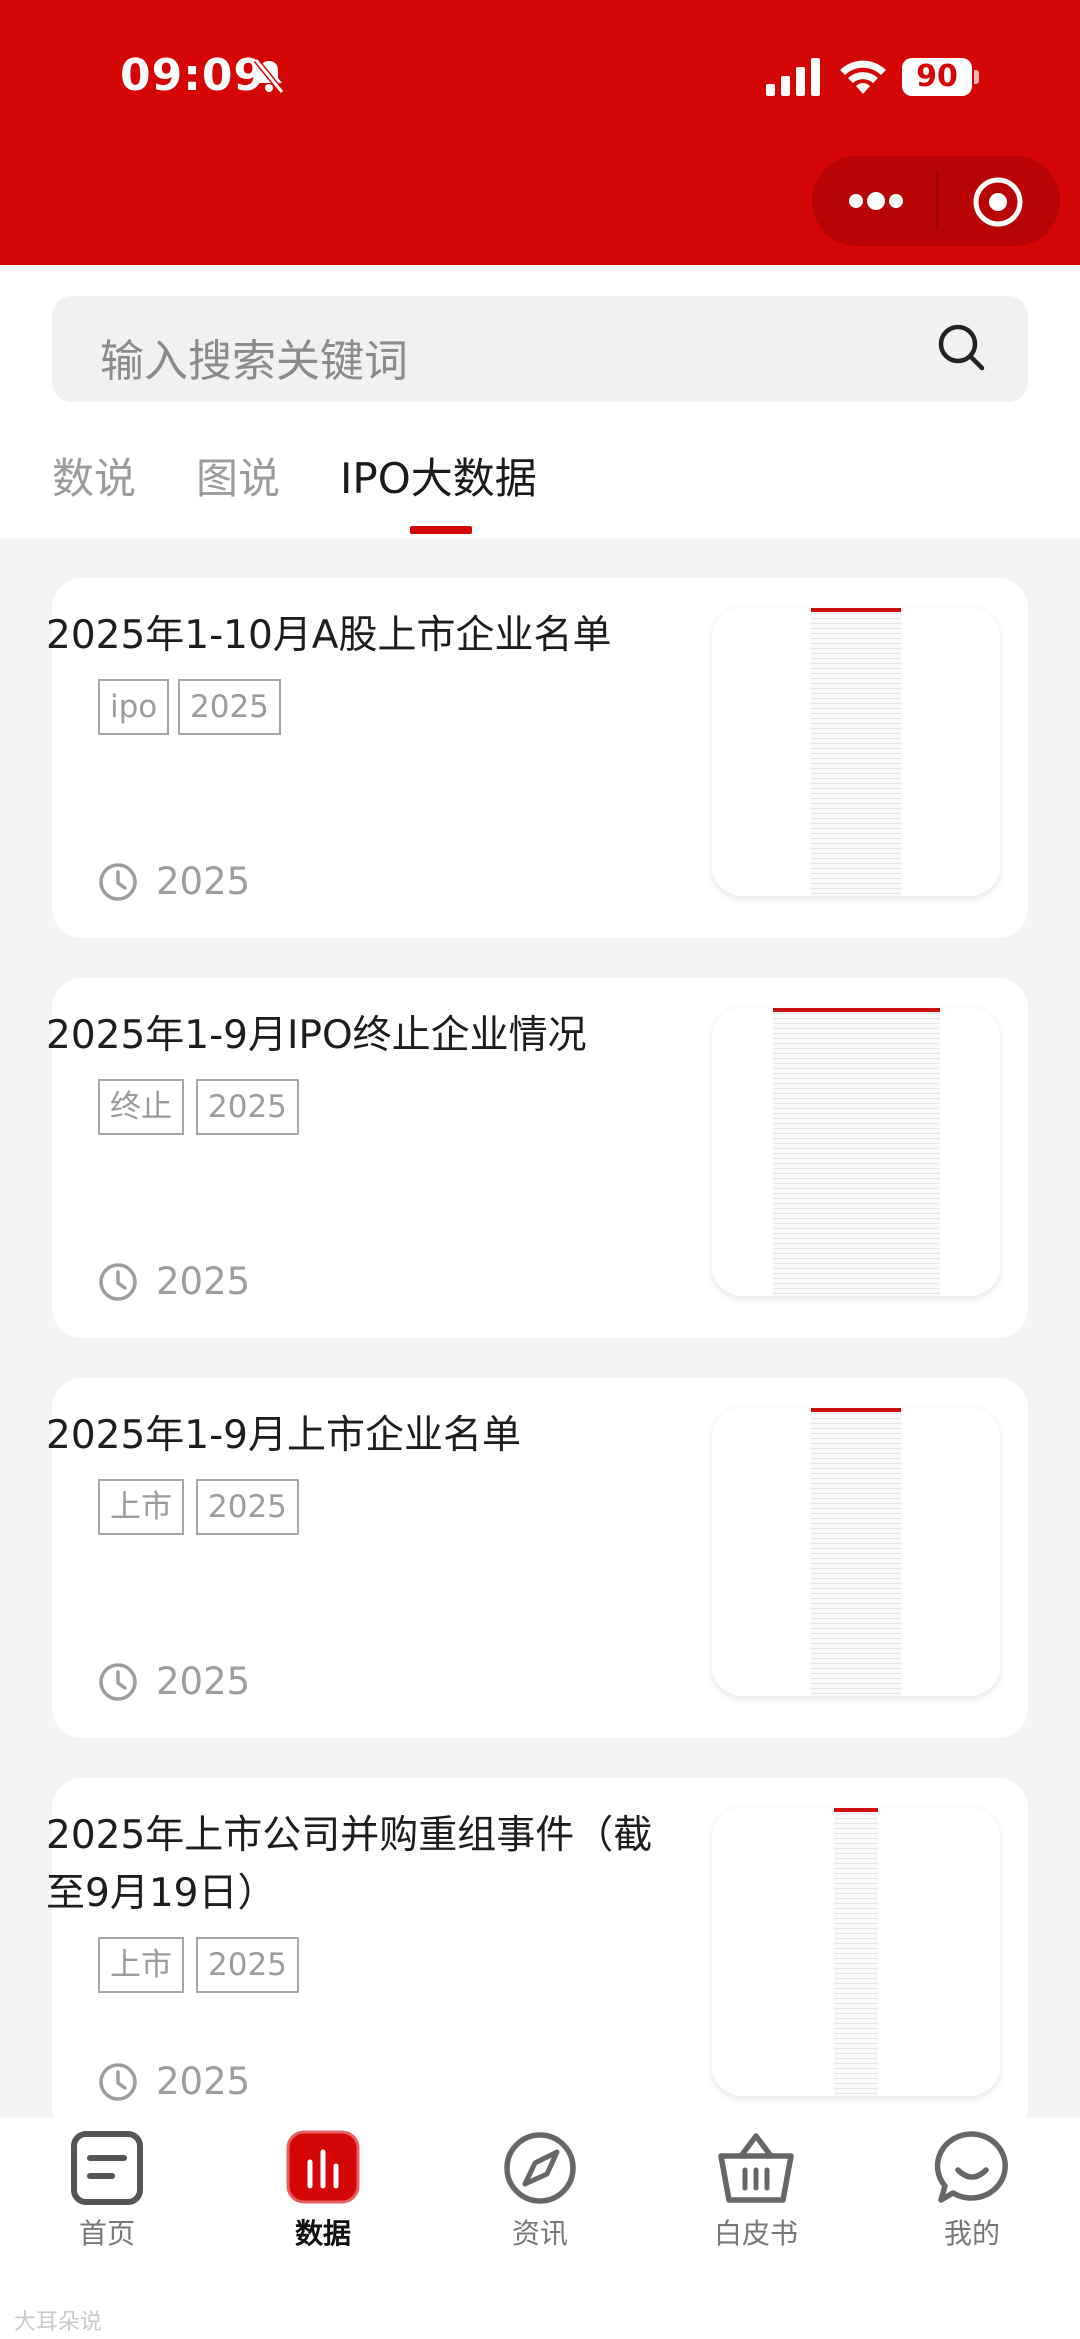 The height and width of the screenshot is (2339, 1080). I want to click on card-title: 2025年1-10月A股上市企业名单, so click(329, 635).